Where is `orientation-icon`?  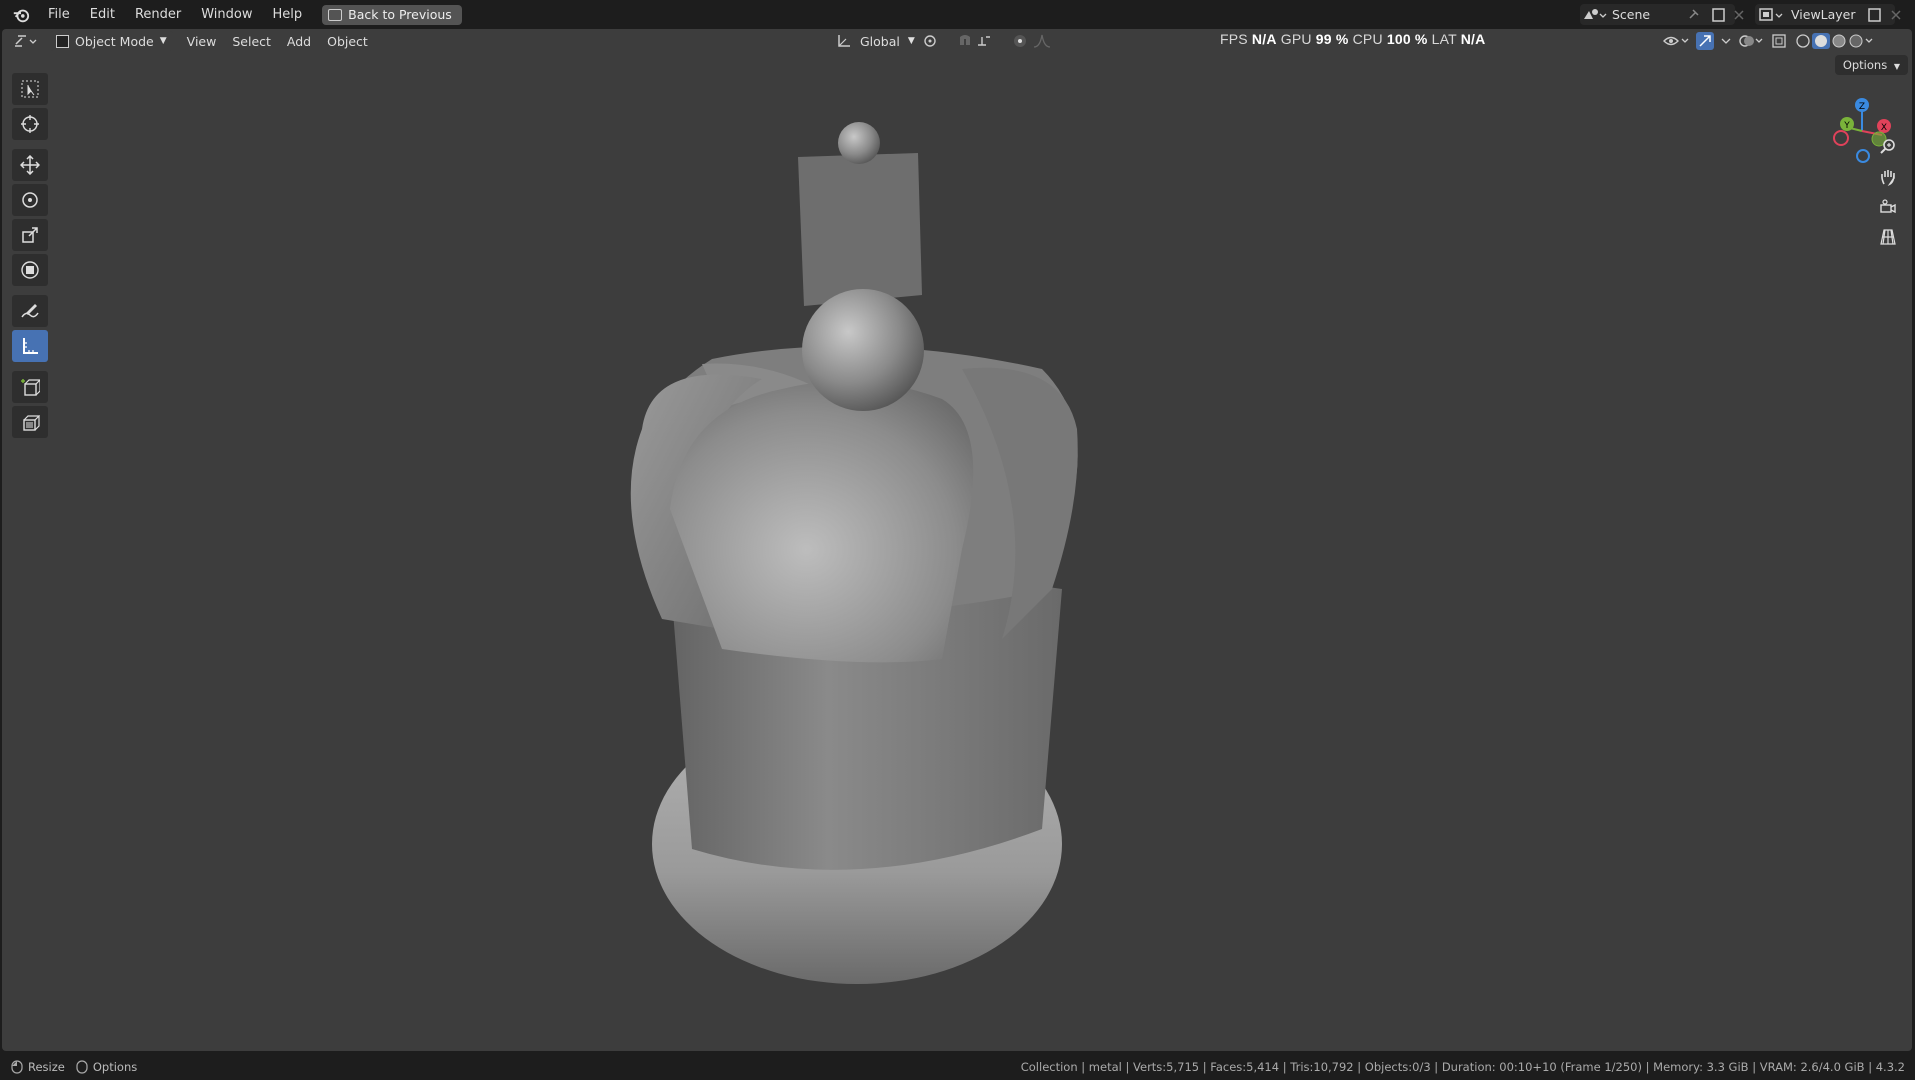 orientation-icon is located at coordinates (844, 41).